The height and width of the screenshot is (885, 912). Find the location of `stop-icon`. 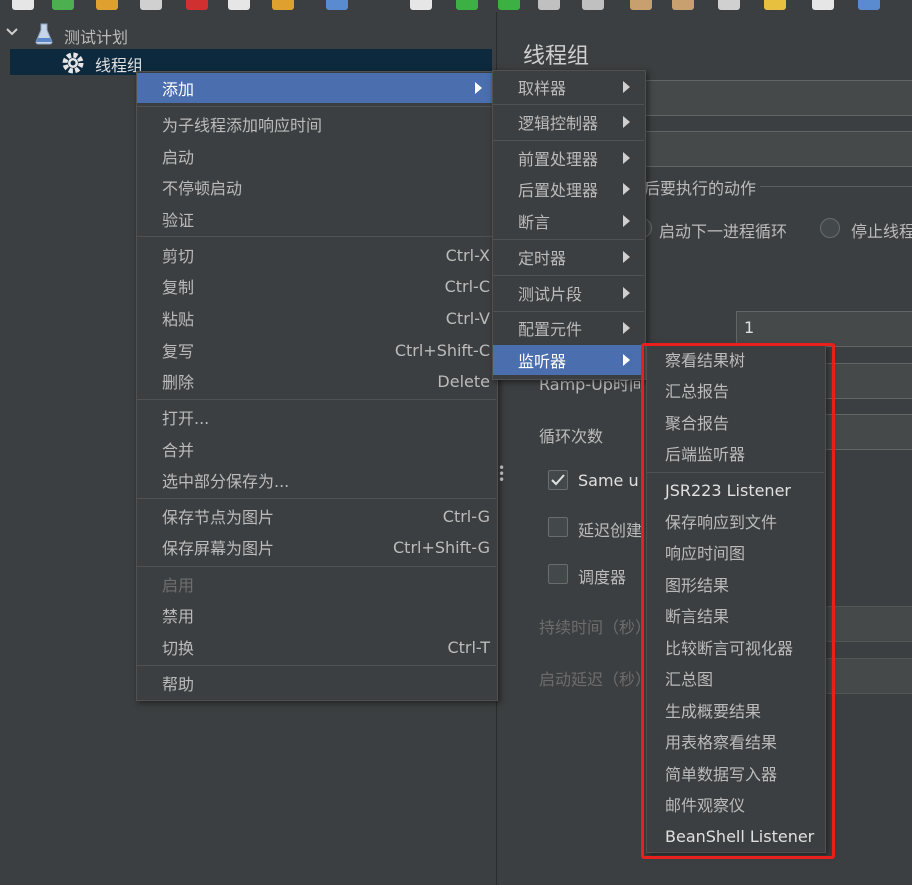

stop-icon is located at coordinates (549, 5).